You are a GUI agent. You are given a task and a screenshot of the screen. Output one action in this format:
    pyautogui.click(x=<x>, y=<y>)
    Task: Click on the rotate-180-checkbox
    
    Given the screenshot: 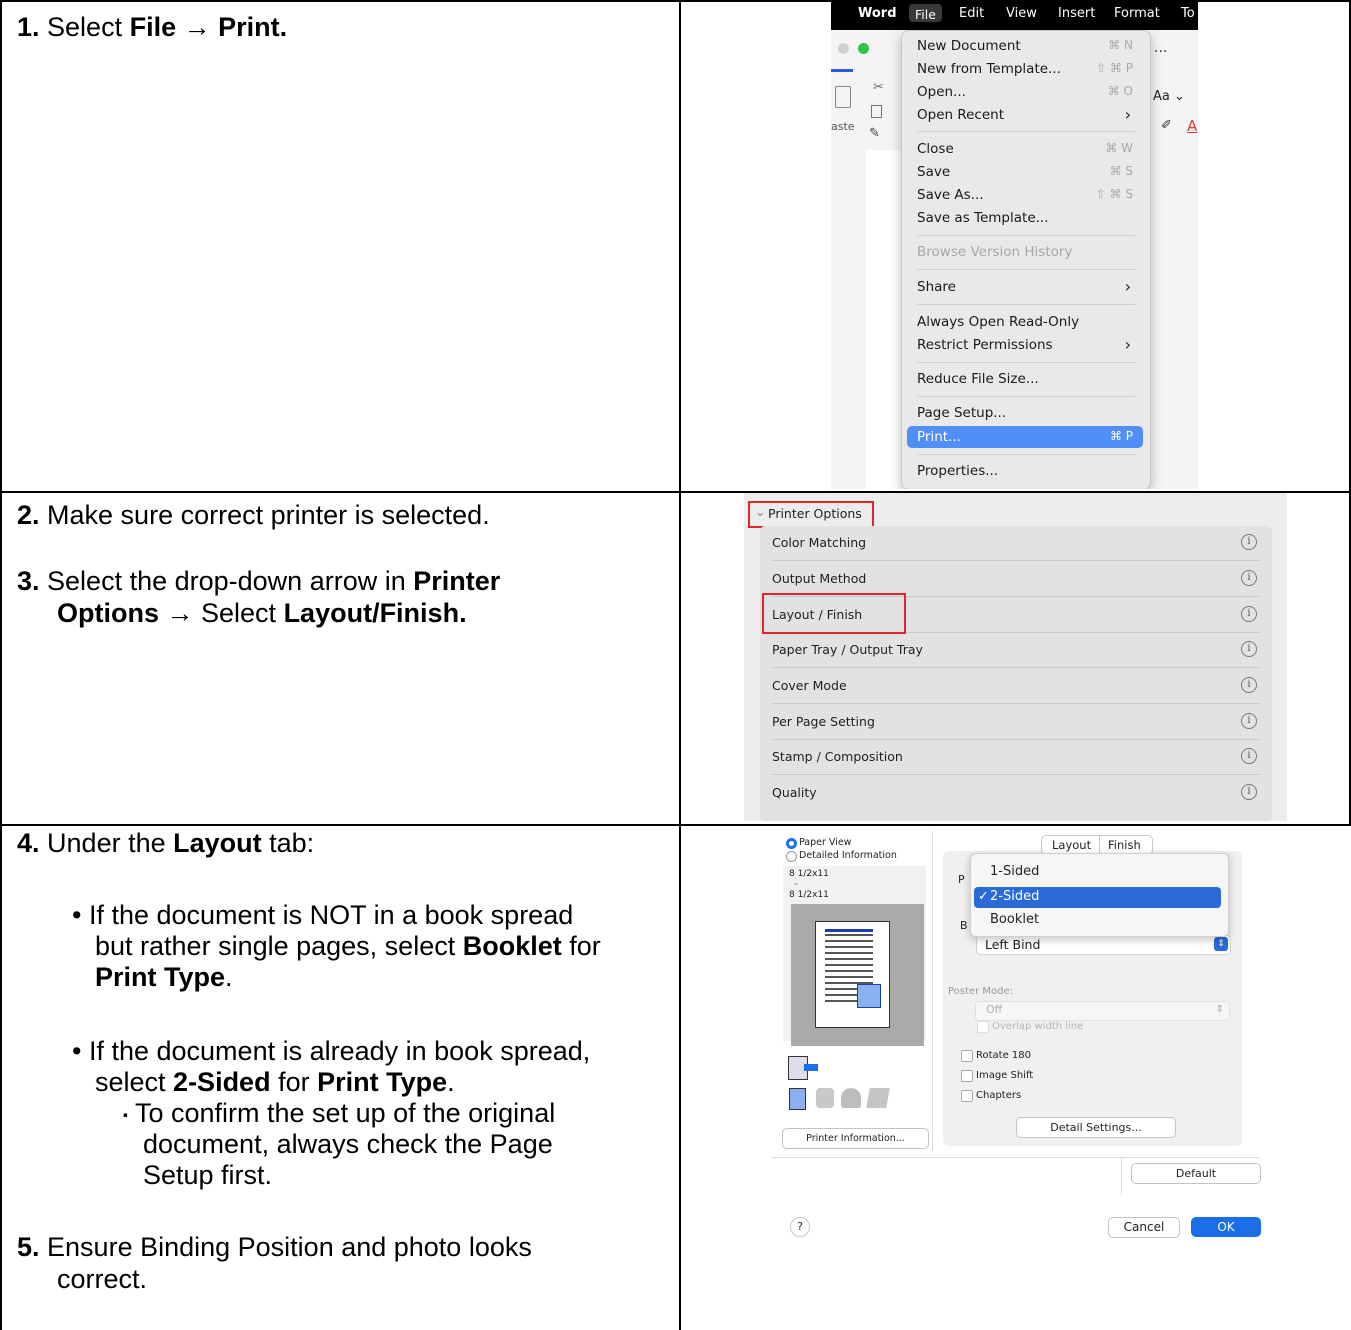 What is the action you would take?
    pyautogui.click(x=967, y=1056)
    